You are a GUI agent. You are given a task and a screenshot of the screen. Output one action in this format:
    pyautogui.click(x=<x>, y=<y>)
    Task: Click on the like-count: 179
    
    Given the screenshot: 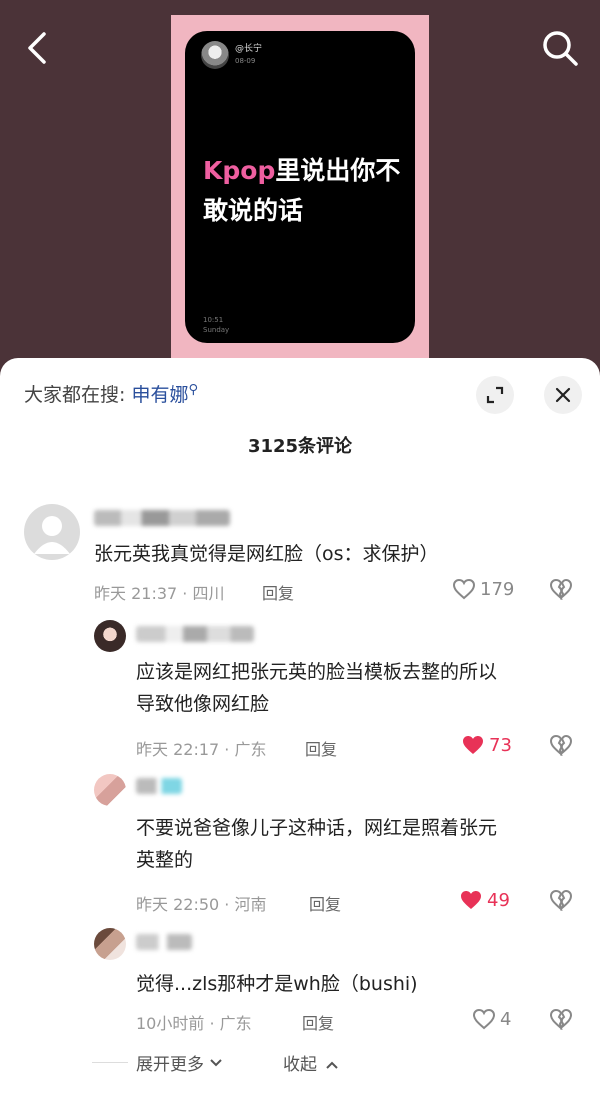 What is the action you would take?
    pyautogui.click(x=497, y=589)
    